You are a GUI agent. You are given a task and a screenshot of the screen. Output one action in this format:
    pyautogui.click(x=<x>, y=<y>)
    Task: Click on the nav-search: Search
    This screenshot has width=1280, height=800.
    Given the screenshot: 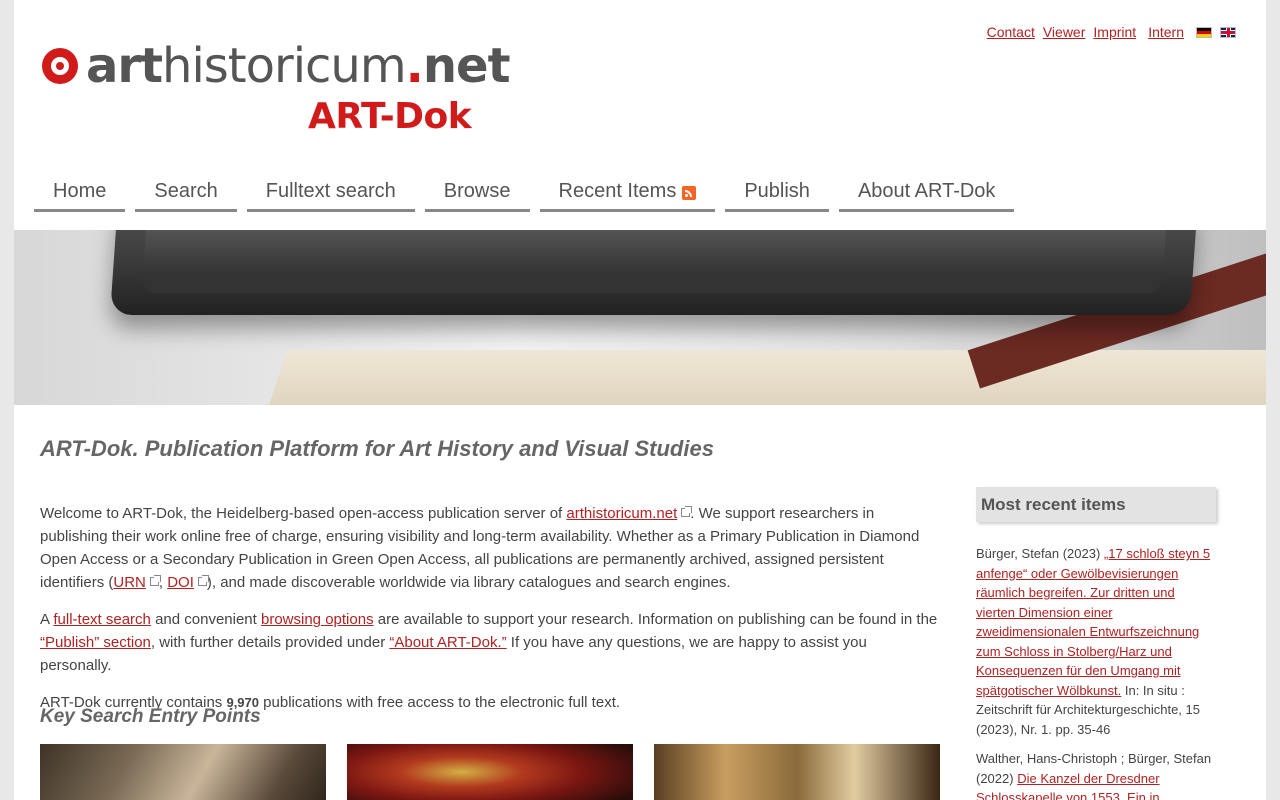 What is the action you would take?
    pyautogui.click(x=186, y=193)
    